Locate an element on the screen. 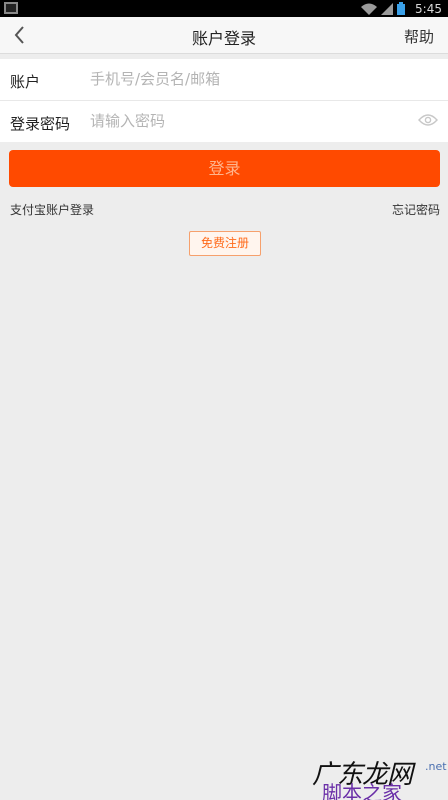 The image size is (448, 800). battery-icon is located at coordinates (401, 8).